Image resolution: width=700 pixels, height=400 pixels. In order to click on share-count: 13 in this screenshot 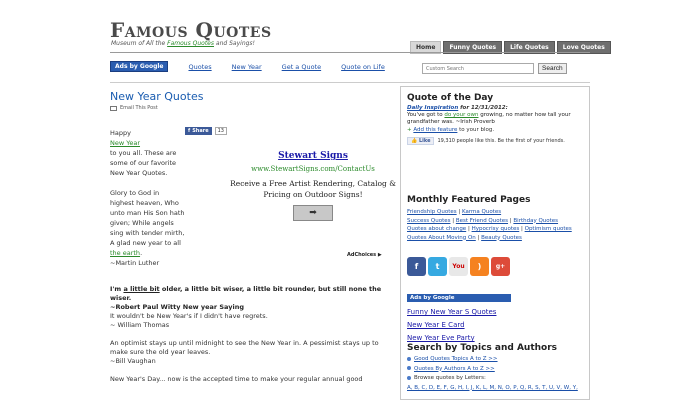, I will do `click(220, 131)`.